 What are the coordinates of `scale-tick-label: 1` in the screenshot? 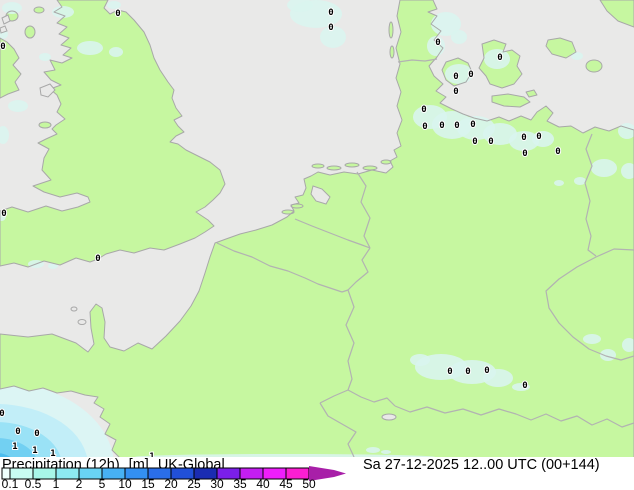 It's located at (56, 483).